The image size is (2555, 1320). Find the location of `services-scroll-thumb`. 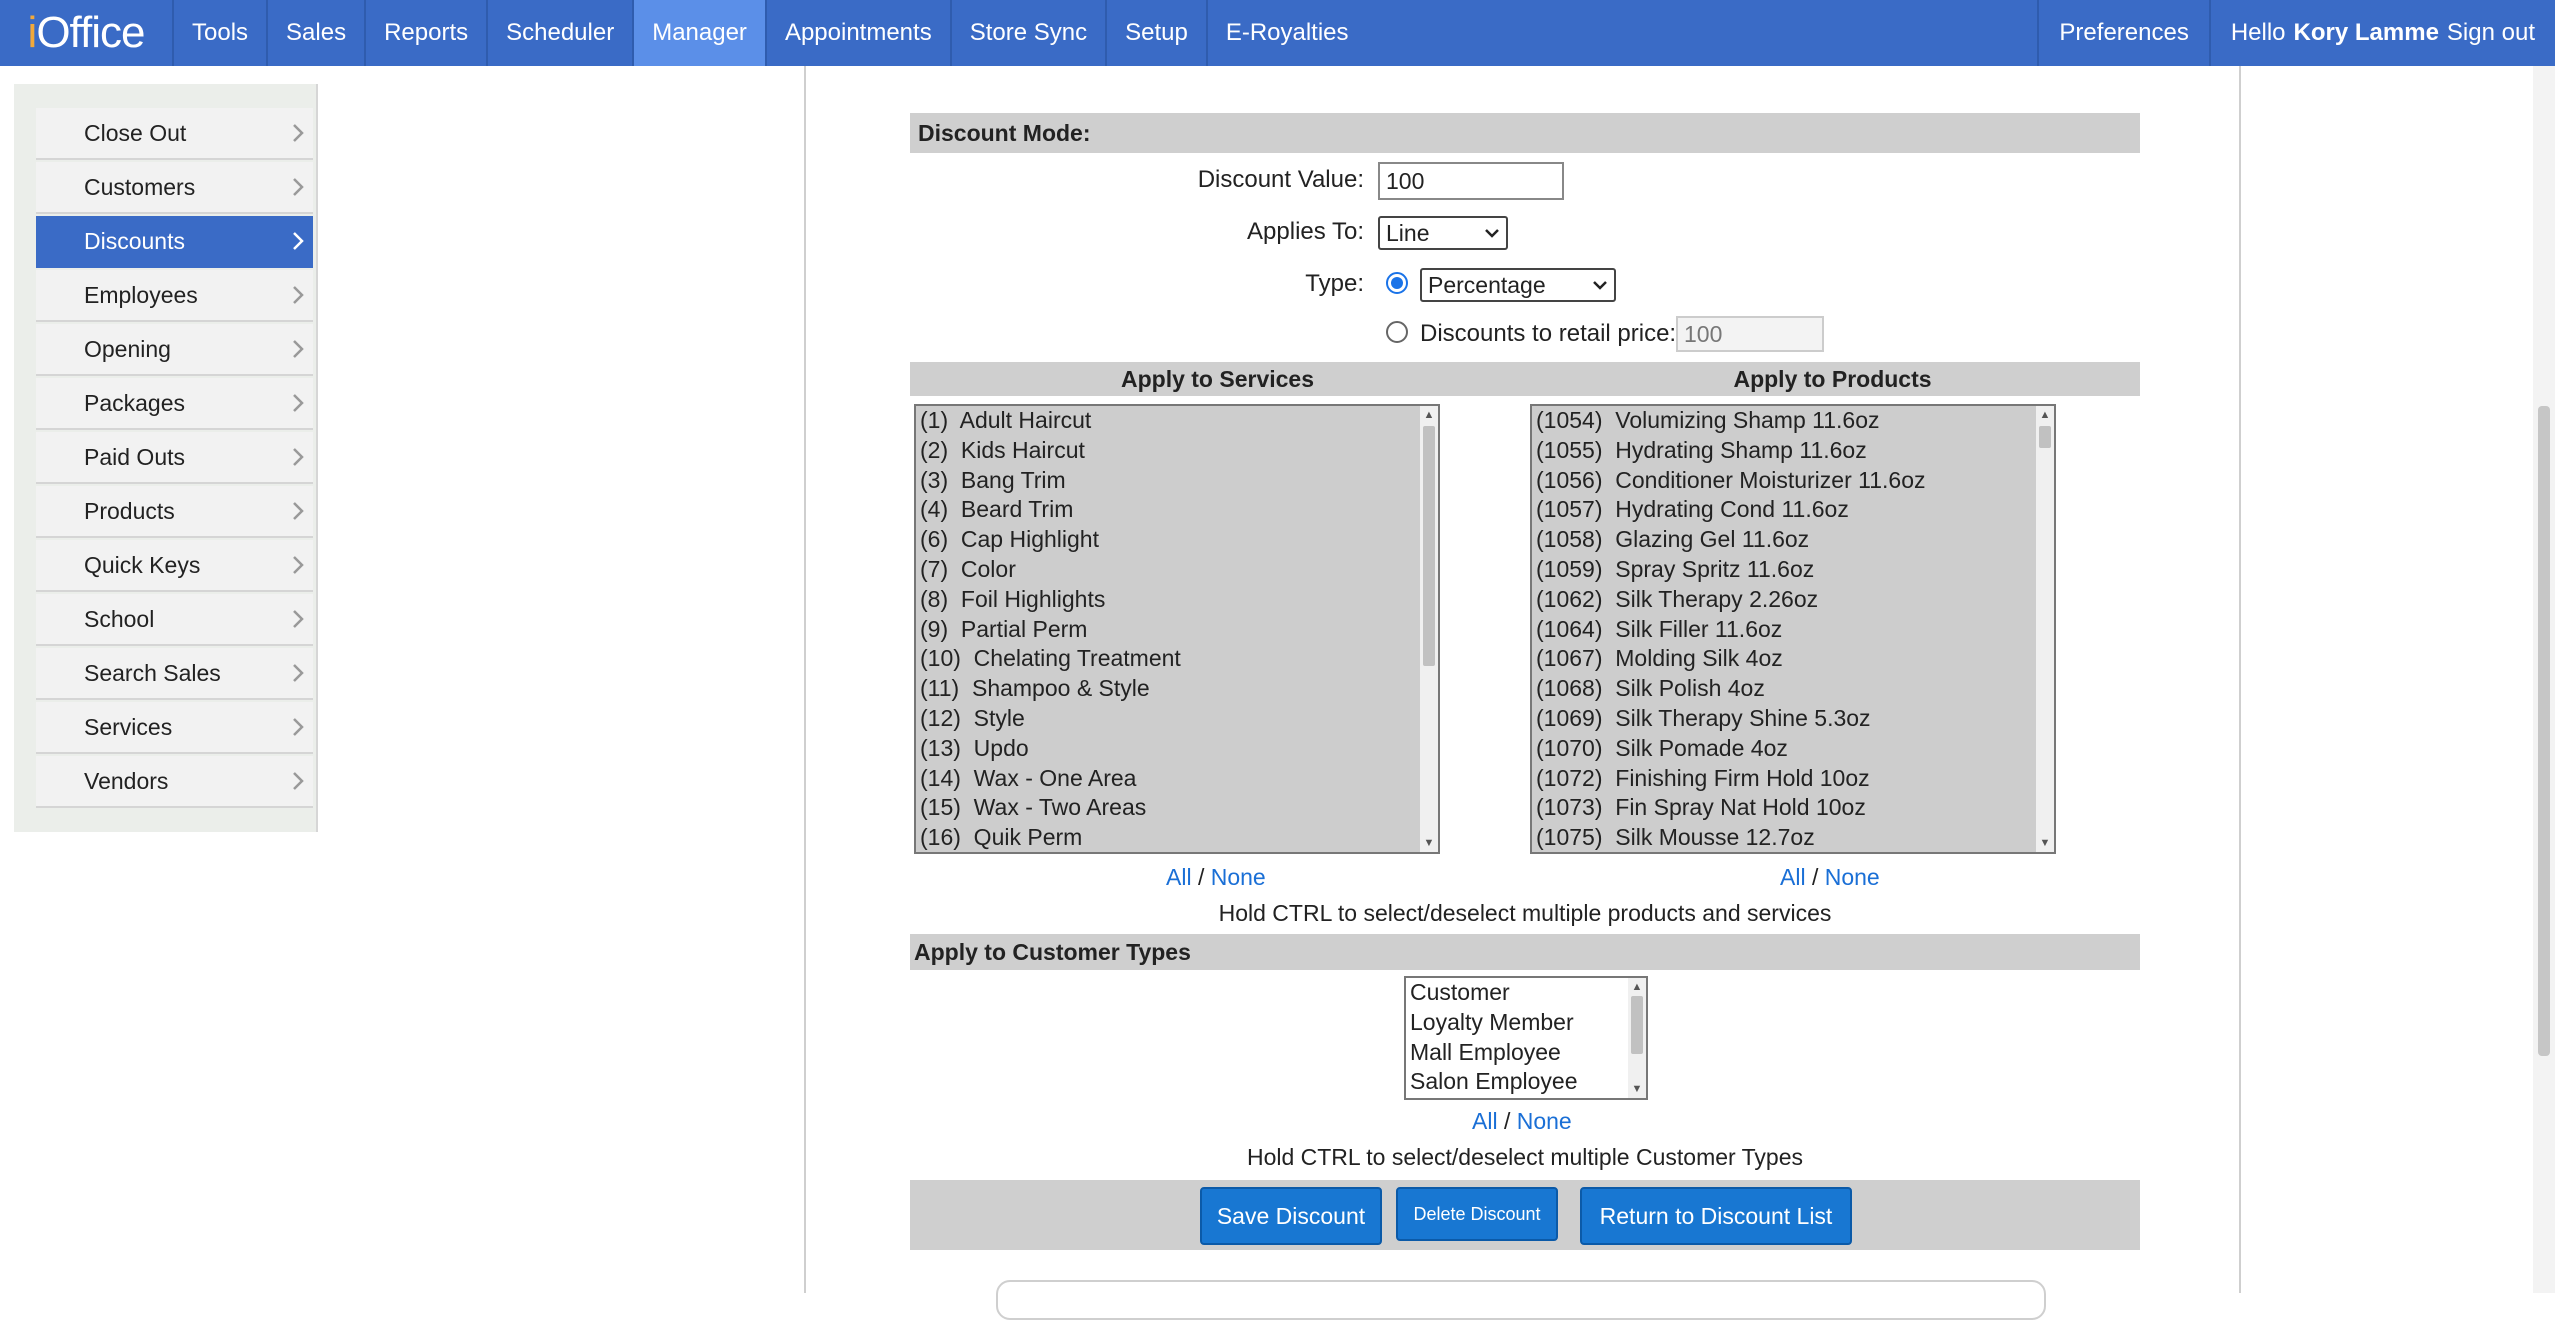

services-scroll-thumb is located at coordinates (1429, 546).